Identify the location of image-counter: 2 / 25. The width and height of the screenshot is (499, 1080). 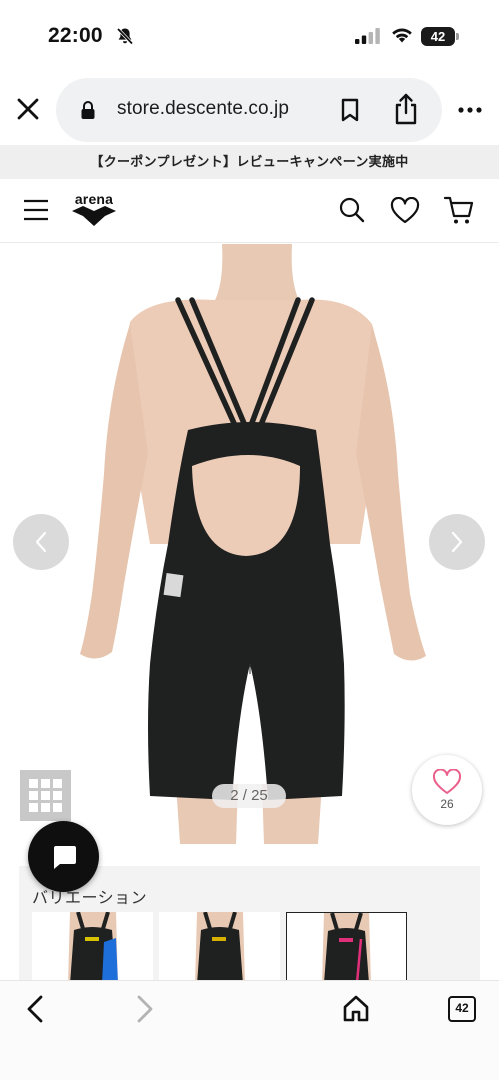
(249, 796).